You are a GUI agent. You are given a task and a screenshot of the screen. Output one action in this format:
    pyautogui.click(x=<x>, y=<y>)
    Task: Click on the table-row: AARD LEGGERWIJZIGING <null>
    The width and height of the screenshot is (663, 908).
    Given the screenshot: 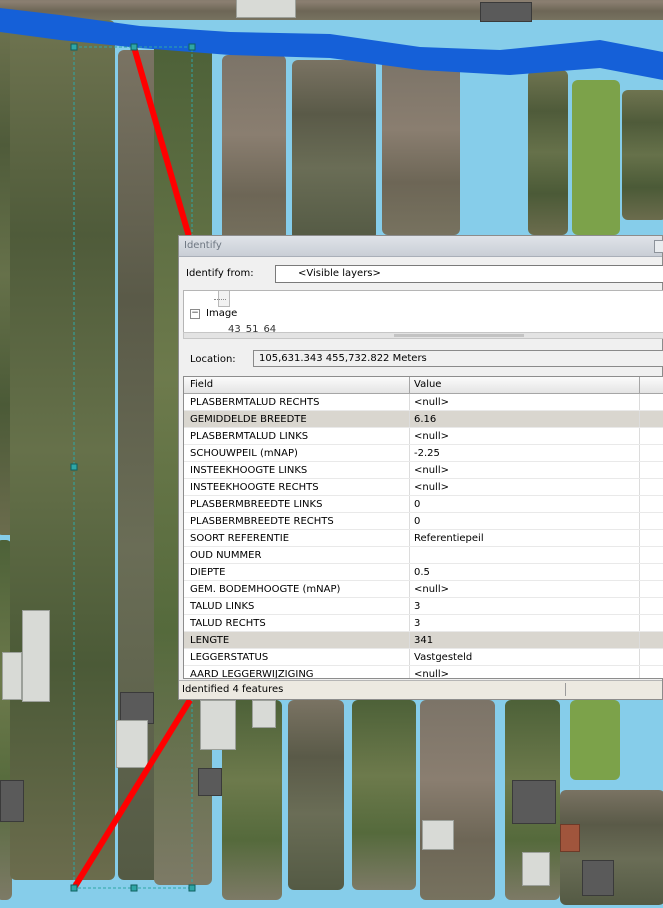 What is the action you would take?
    pyautogui.click(x=423, y=672)
    